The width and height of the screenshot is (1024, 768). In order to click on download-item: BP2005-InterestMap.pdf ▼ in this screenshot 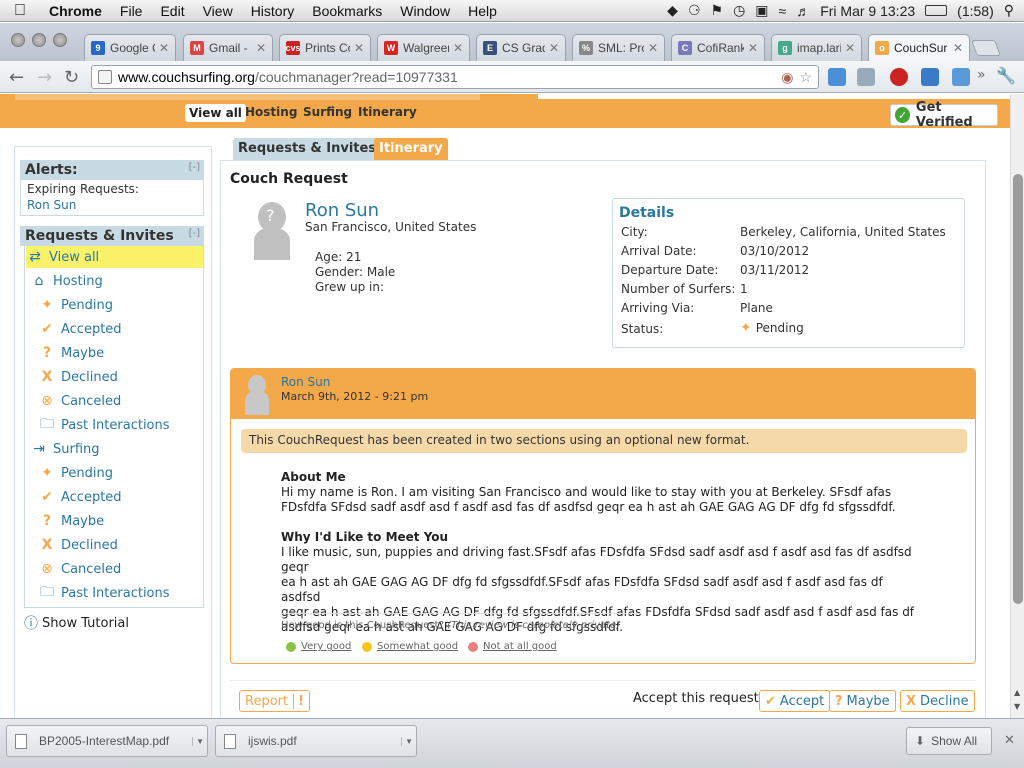, I will do `click(107, 741)`.